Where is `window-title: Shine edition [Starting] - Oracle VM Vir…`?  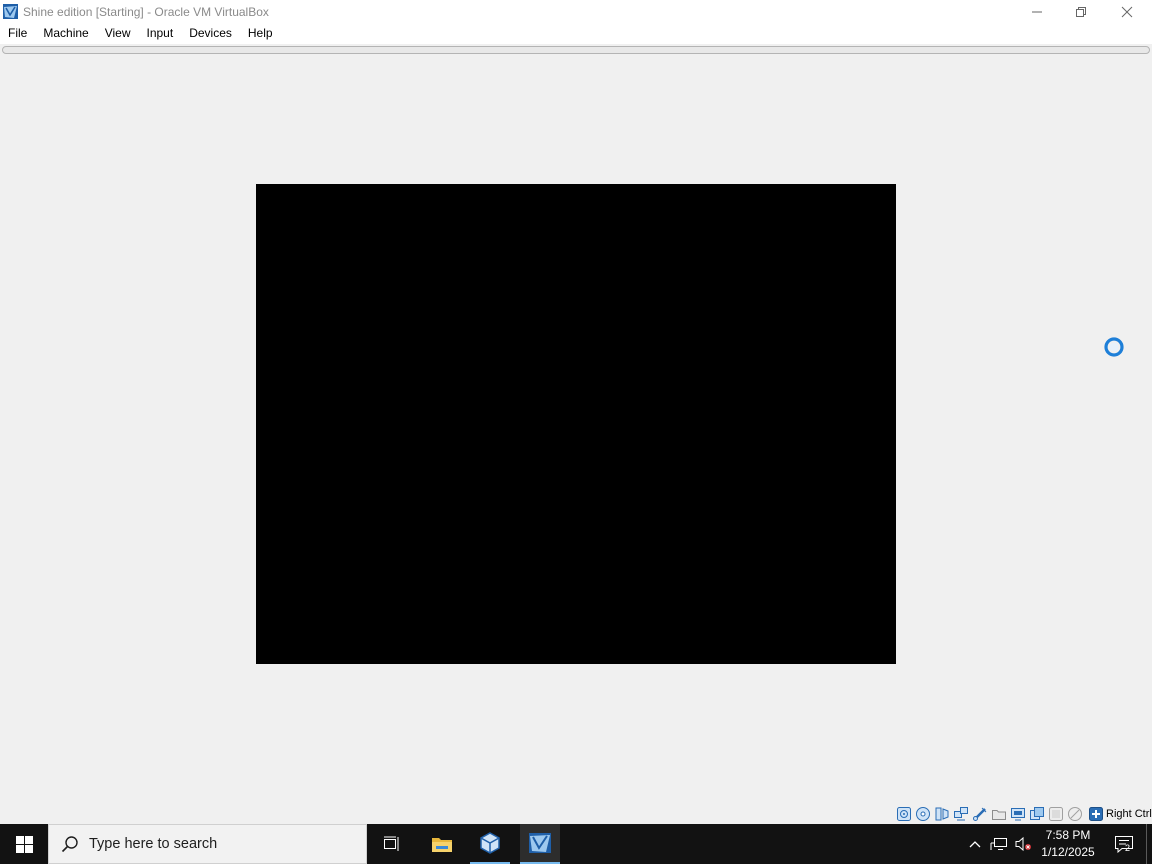 window-title: Shine edition [Starting] - Oracle VM Vir… is located at coordinates (146, 12).